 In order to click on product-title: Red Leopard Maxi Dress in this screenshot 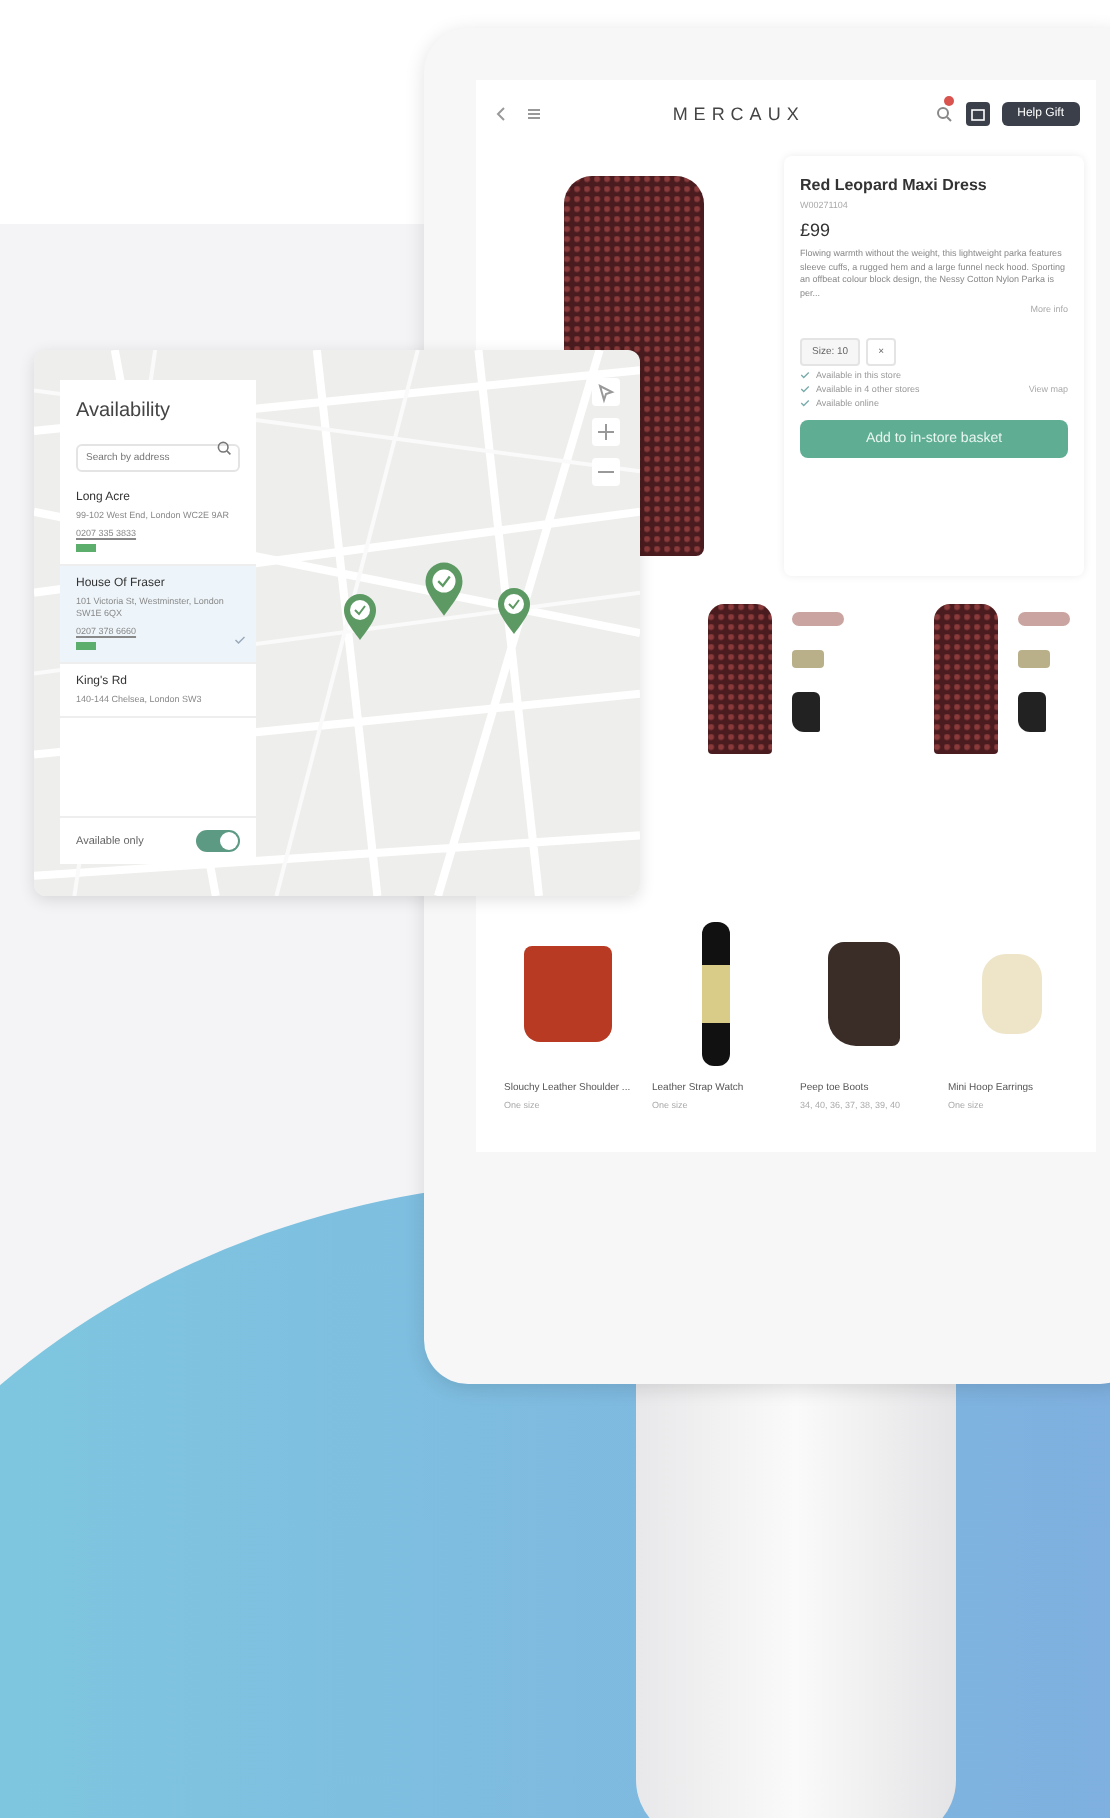, I will do `click(894, 185)`.